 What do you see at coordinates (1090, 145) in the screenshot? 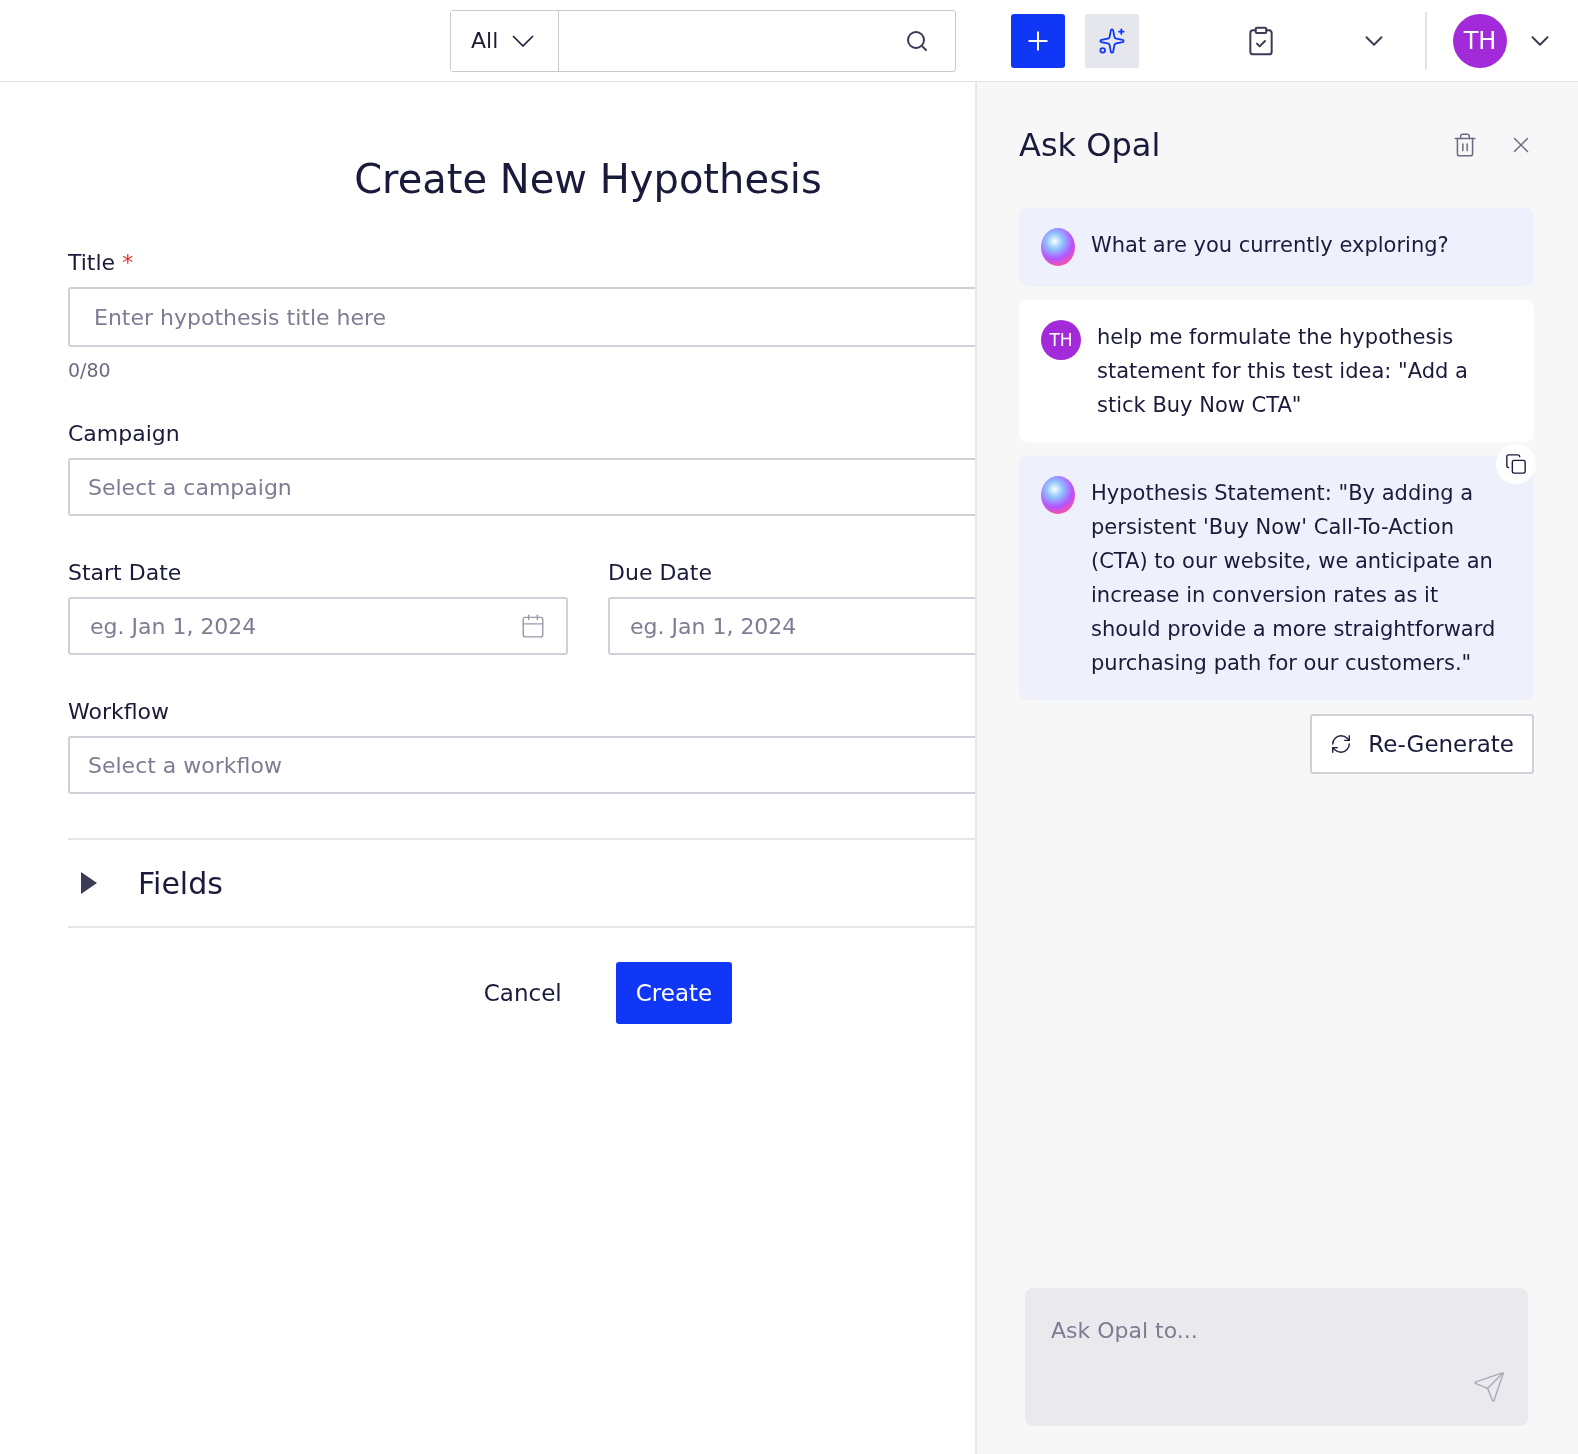
I see `panel-title: Ask Opal` at bounding box center [1090, 145].